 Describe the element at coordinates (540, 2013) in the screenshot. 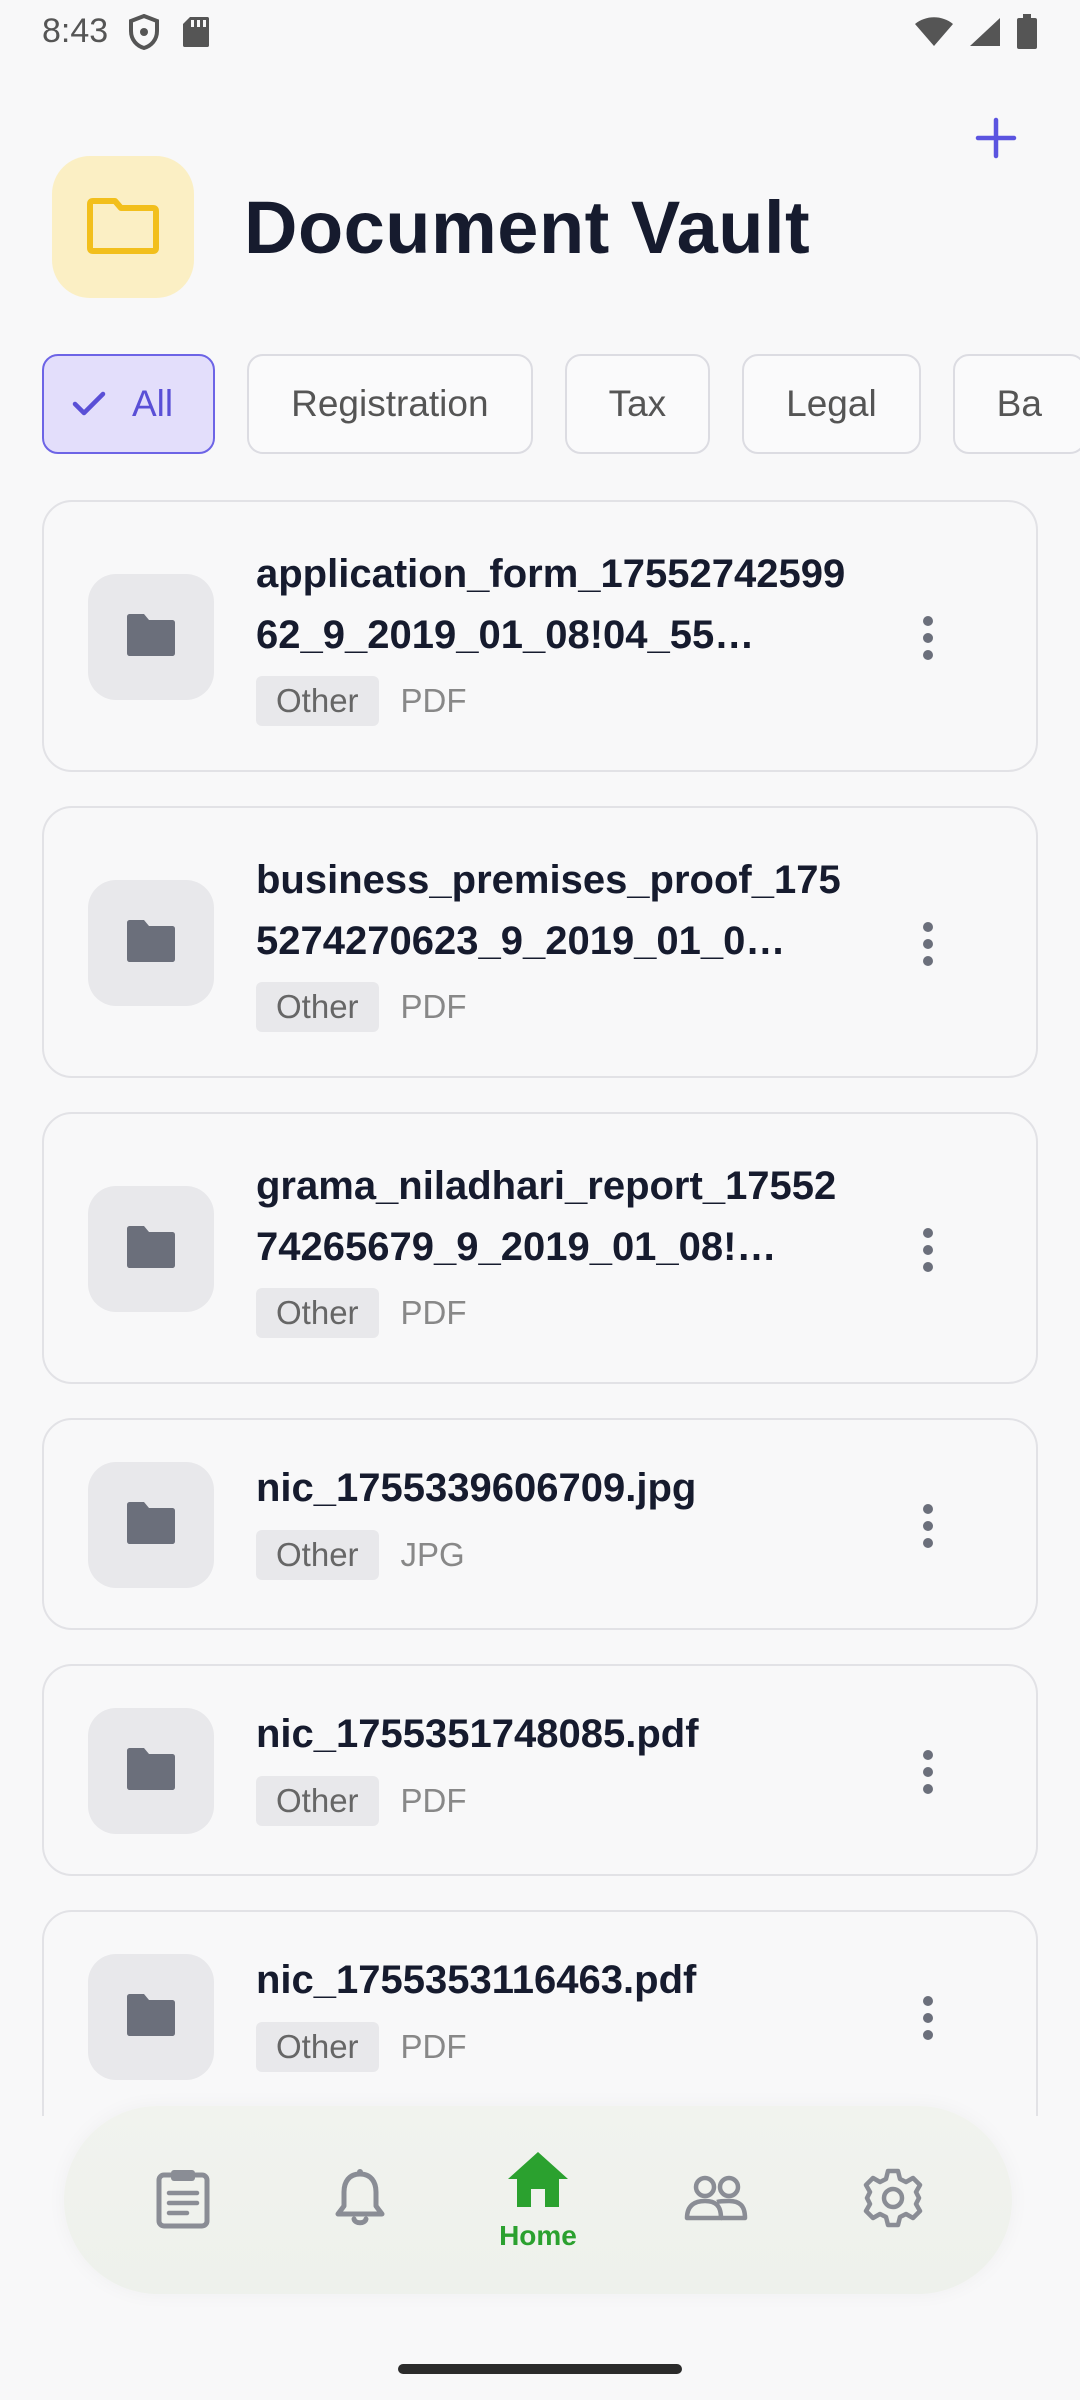

I see `document-card: nic_1755353116463.pdf Other PDF` at that location.